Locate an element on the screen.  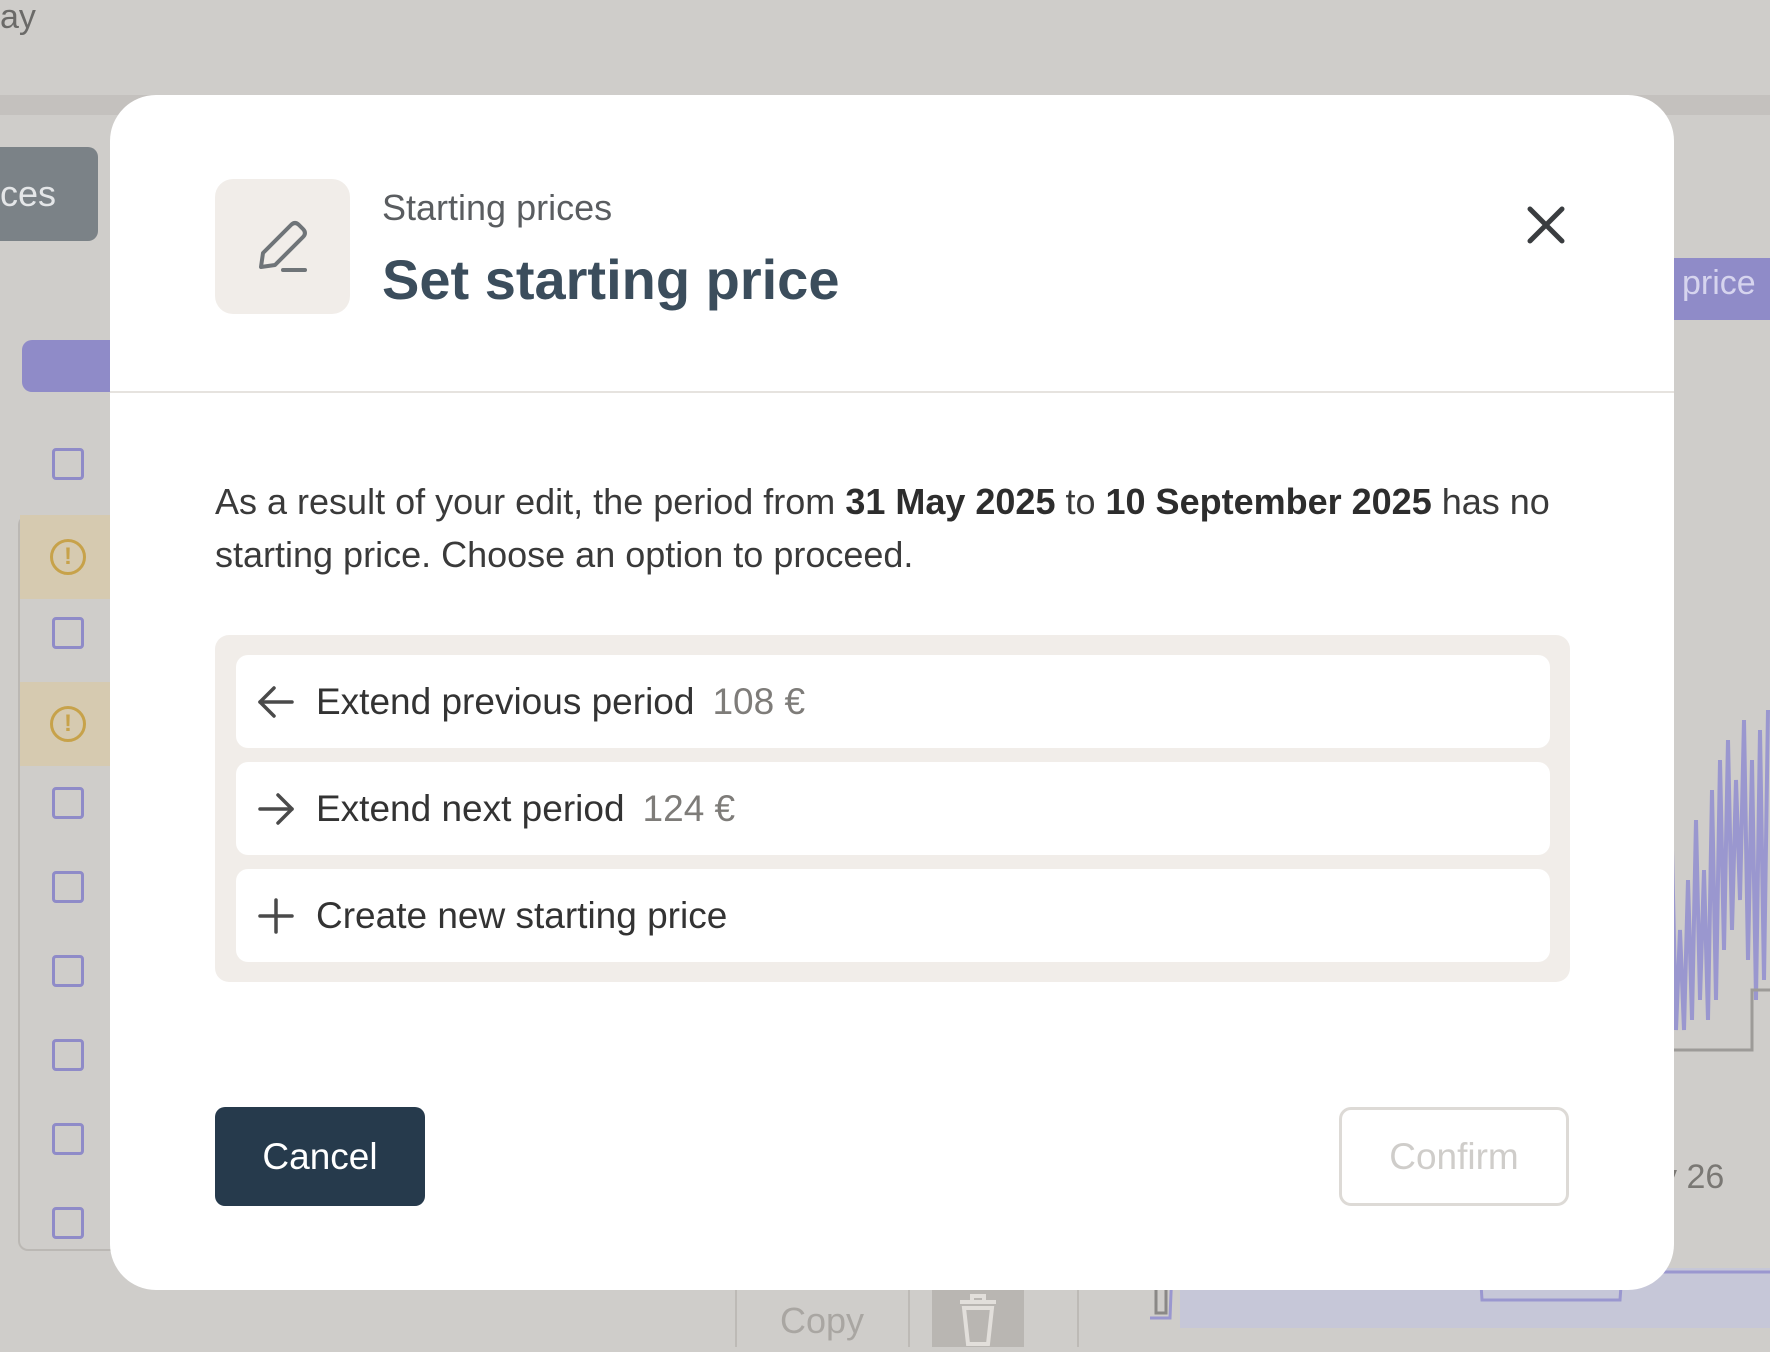
option-extend-next: Extend next period 124 € is located at coordinates (893, 808).